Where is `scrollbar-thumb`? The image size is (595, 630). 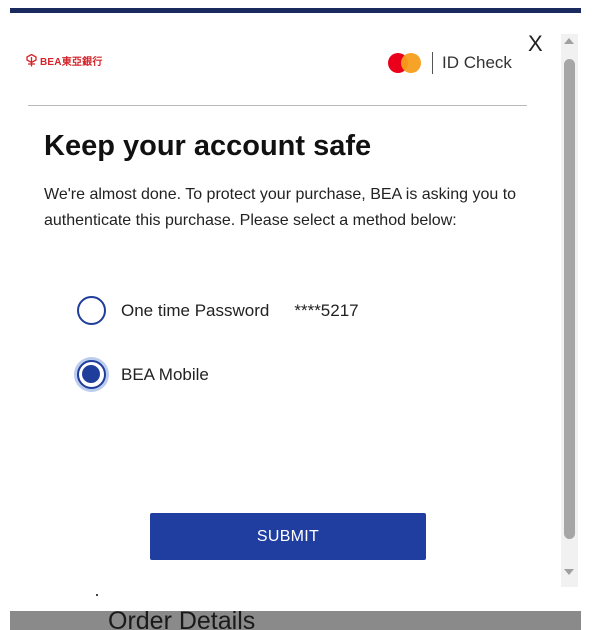 scrollbar-thumb is located at coordinates (569, 299).